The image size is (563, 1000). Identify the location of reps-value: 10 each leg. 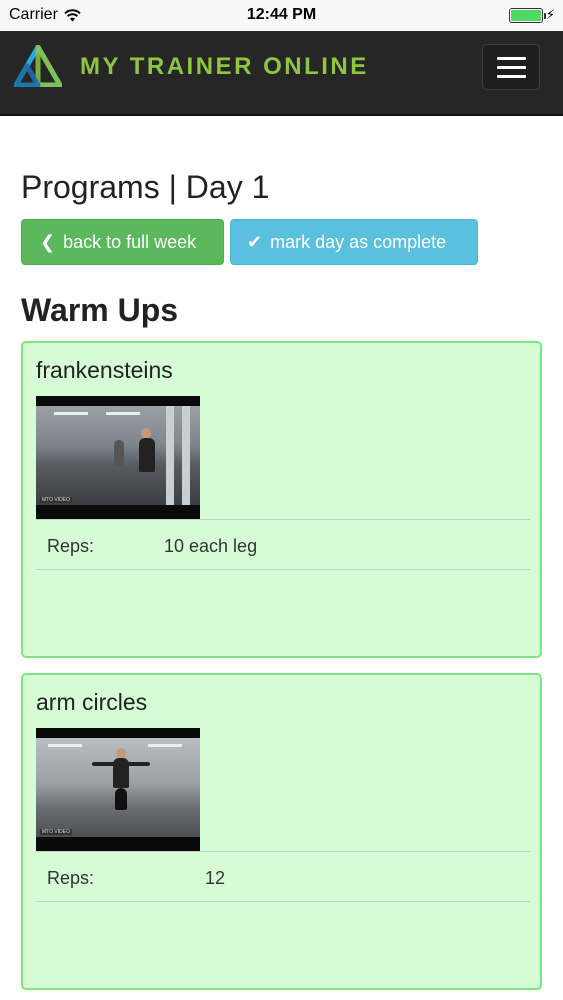
(211, 546).